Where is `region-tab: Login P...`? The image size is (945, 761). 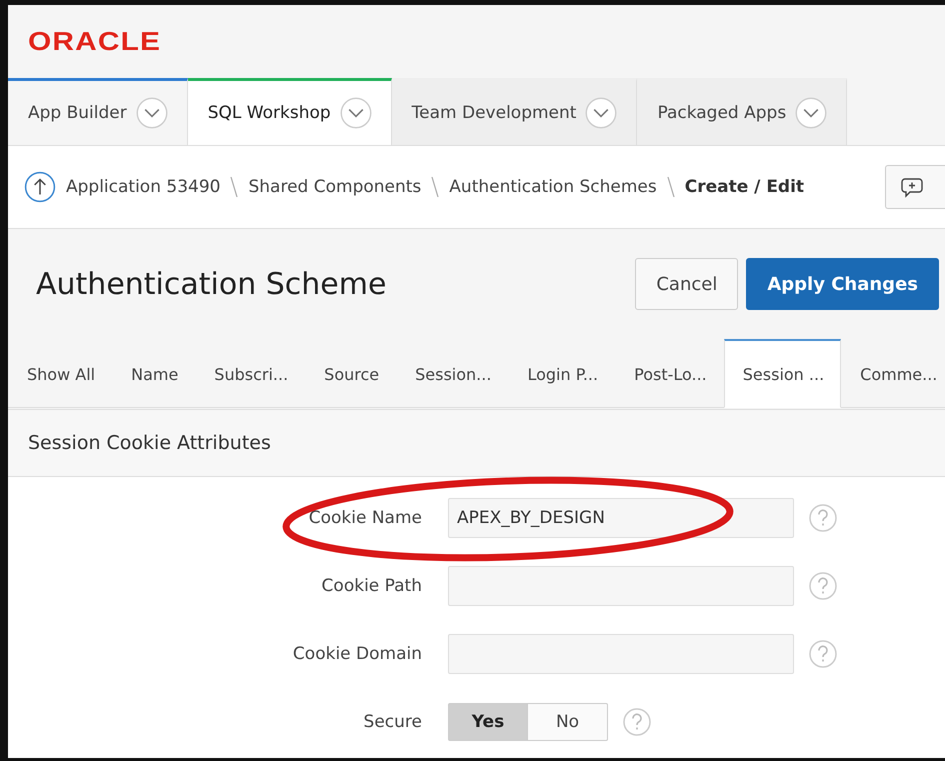 region-tab: Login P... is located at coordinates (562, 373).